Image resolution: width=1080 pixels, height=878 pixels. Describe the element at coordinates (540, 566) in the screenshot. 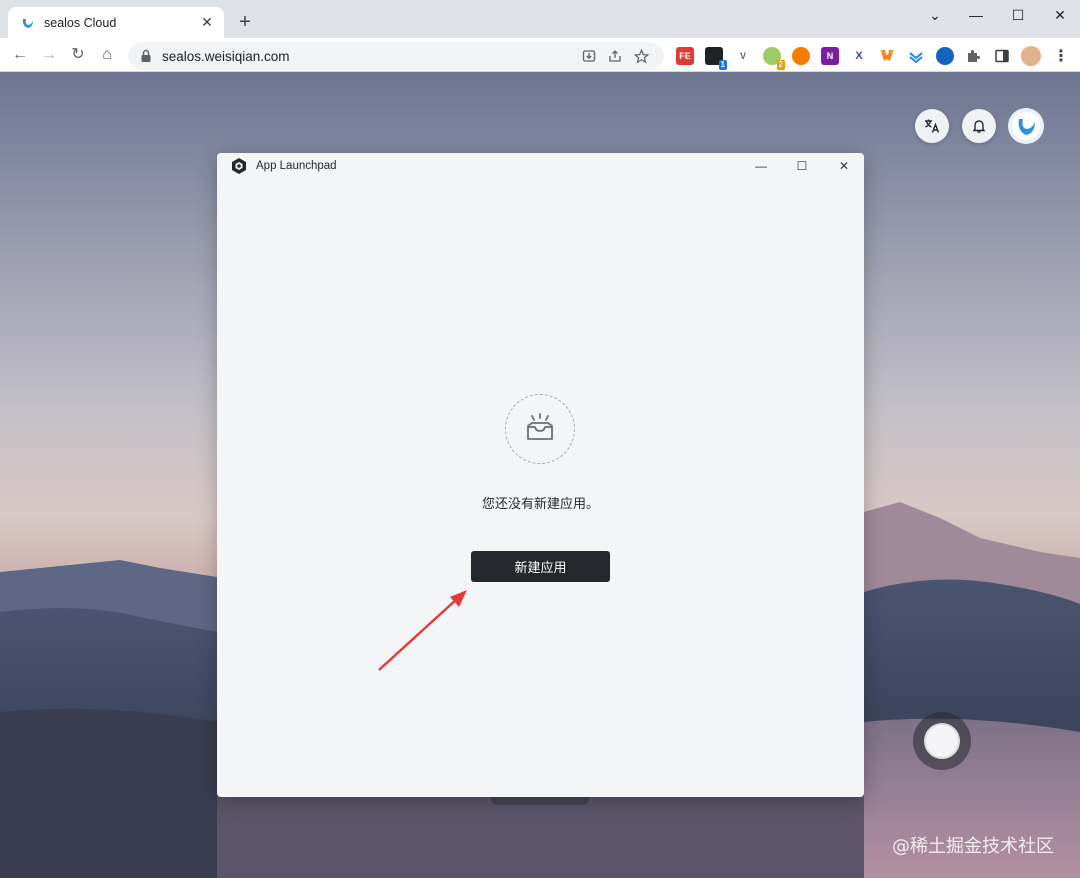

I see `create-app-button: 新建应用` at that location.